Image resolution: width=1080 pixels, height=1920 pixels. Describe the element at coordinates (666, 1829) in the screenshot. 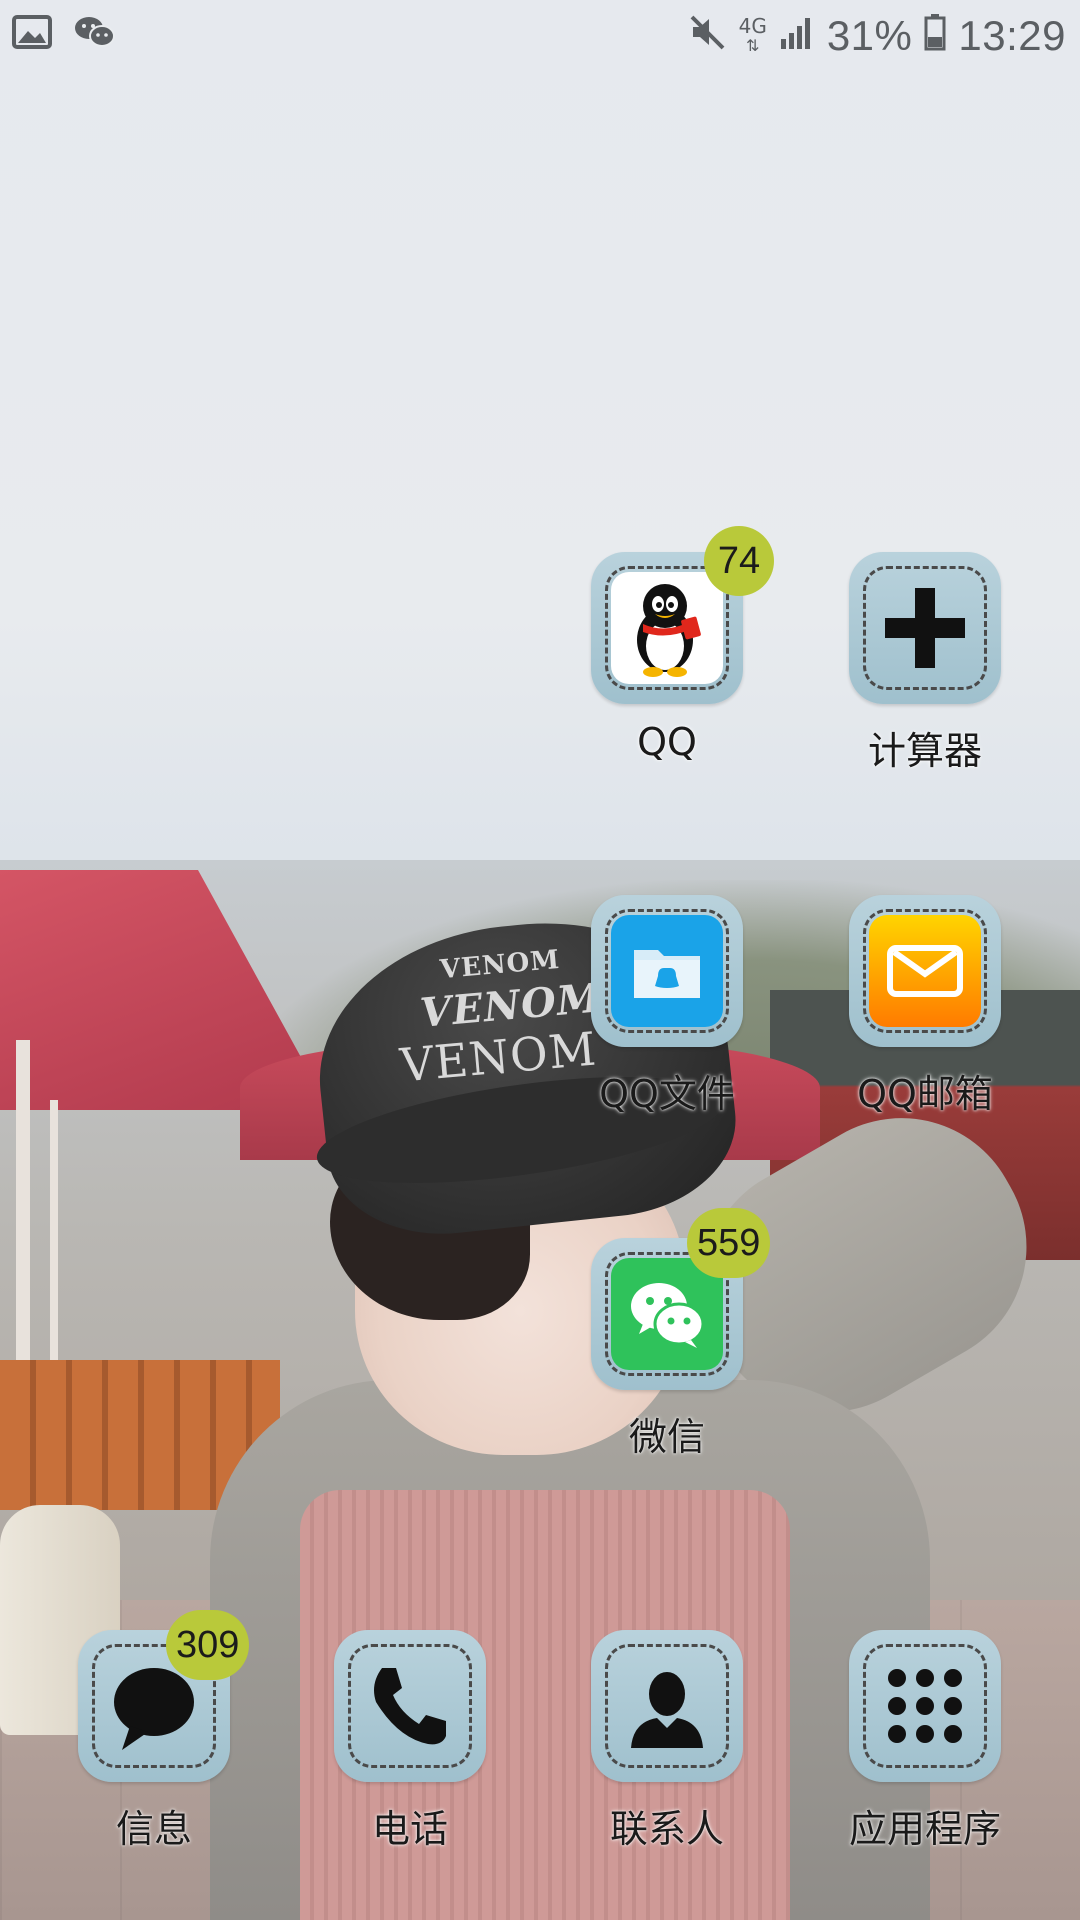

I see `app-label: 联系人` at that location.